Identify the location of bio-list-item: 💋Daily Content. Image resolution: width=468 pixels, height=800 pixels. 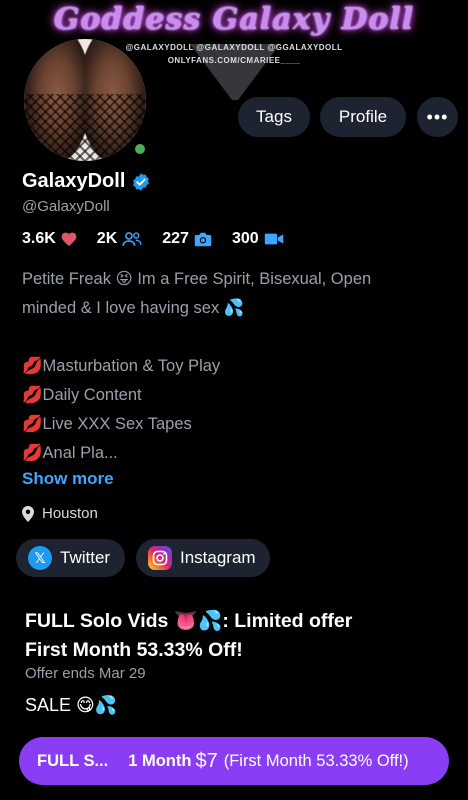
(82, 395).